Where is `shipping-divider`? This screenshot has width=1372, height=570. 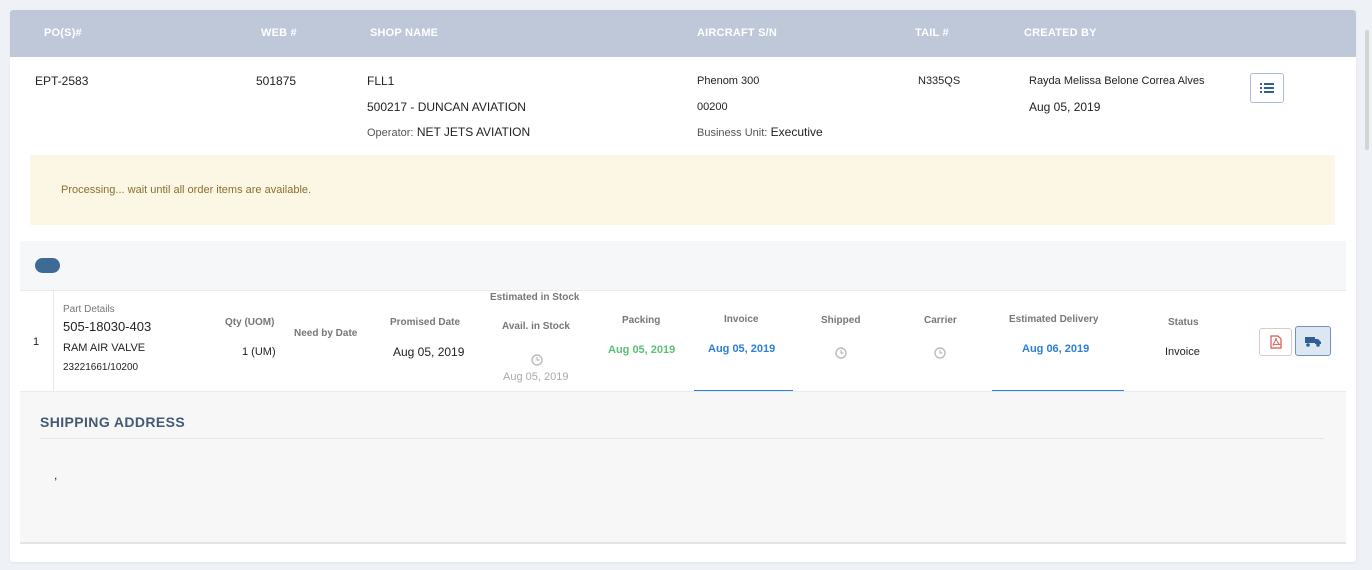
shipping-divider is located at coordinates (682, 438).